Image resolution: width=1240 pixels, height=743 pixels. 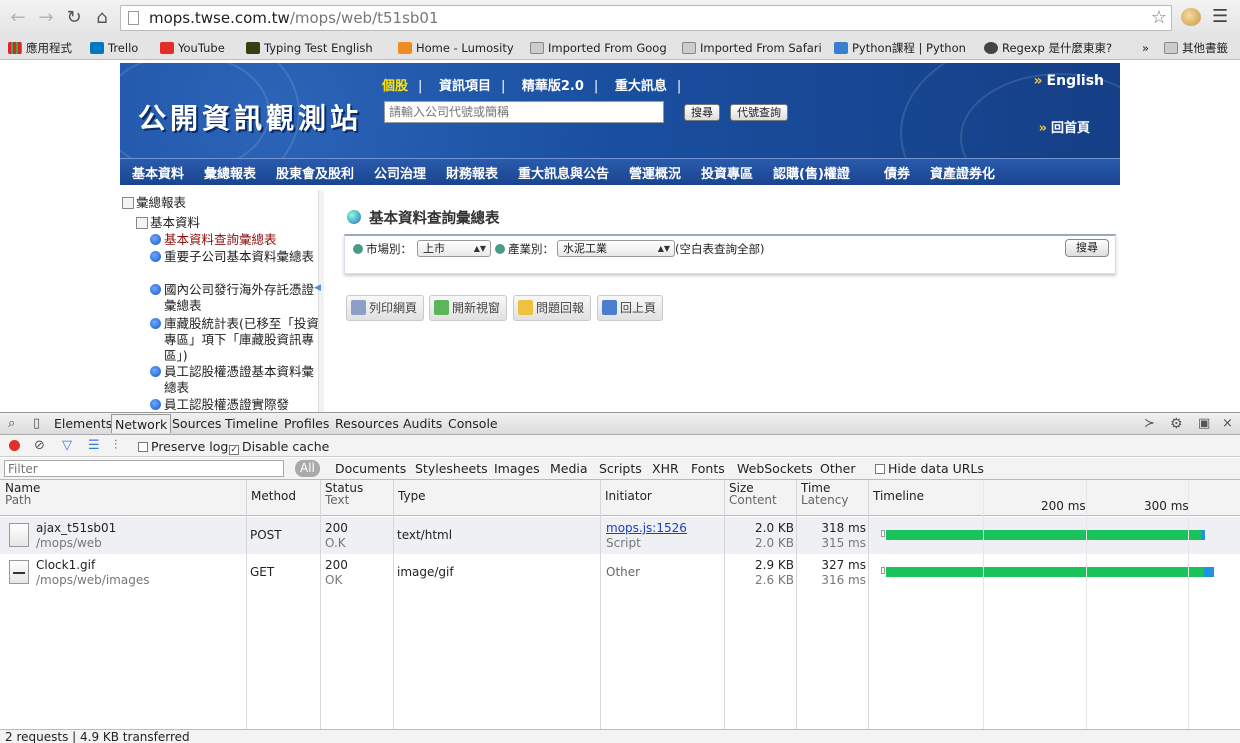 I want to click on filter-input, so click(x=144, y=468).